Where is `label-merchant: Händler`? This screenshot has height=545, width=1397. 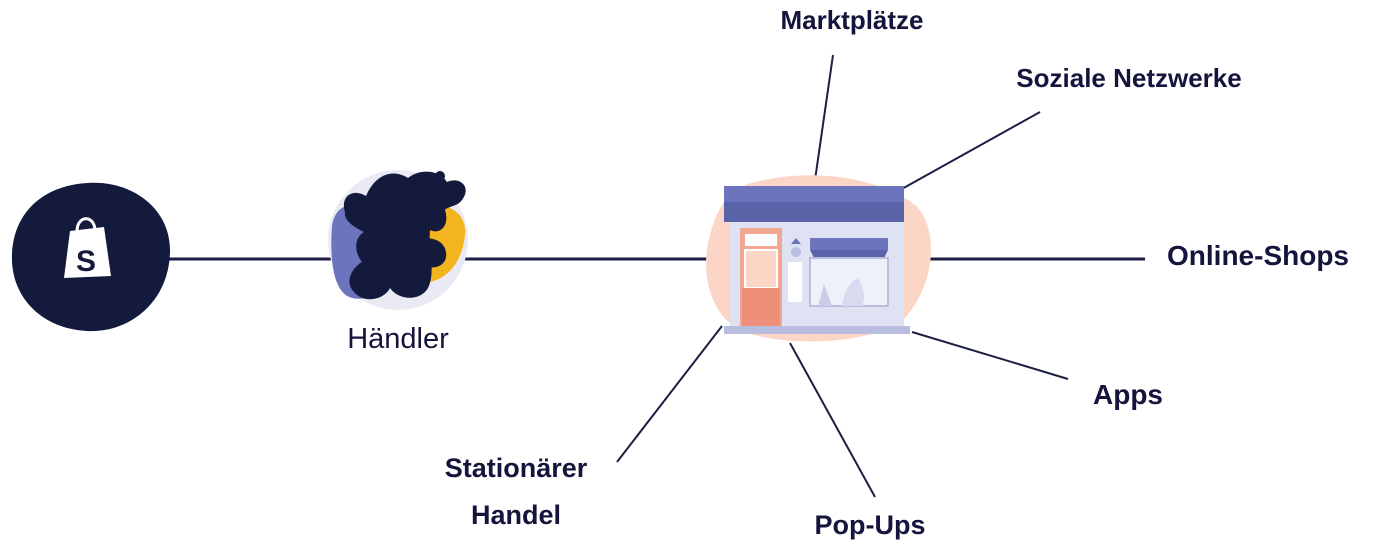 label-merchant: Händler is located at coordinates (398, 339).